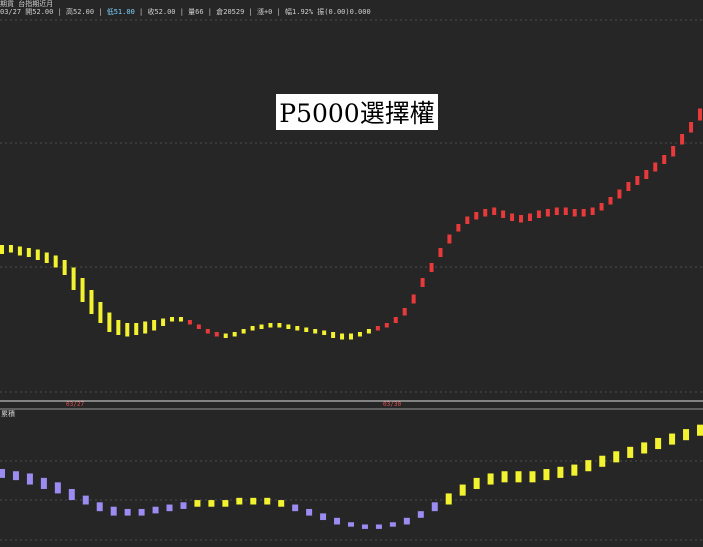 Image resolution: width=703 pixels, height=547 pixels. What do you see at coordinates (8, 414) in the screenshot?
I see `sub-panel-label: 累積` at bounding box center [8, 414].